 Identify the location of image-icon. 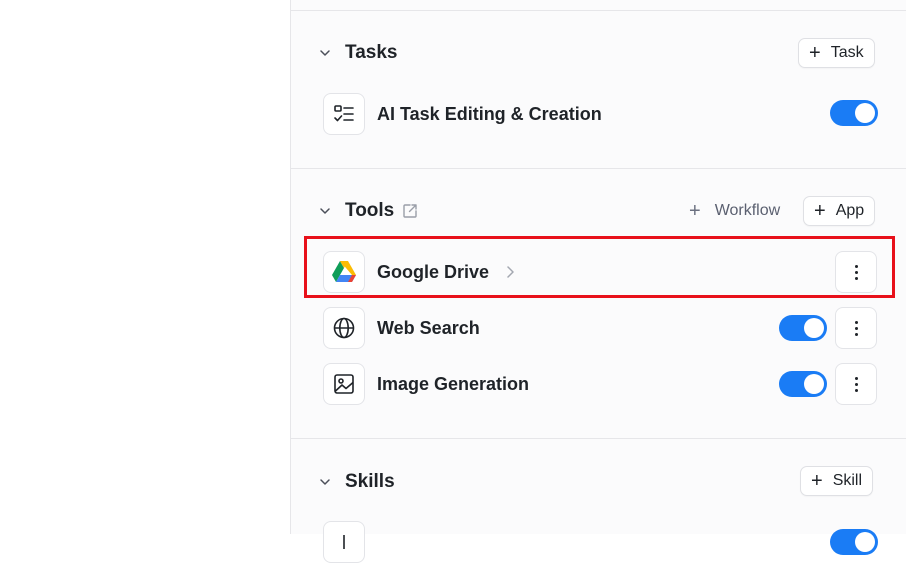
(344, 384).